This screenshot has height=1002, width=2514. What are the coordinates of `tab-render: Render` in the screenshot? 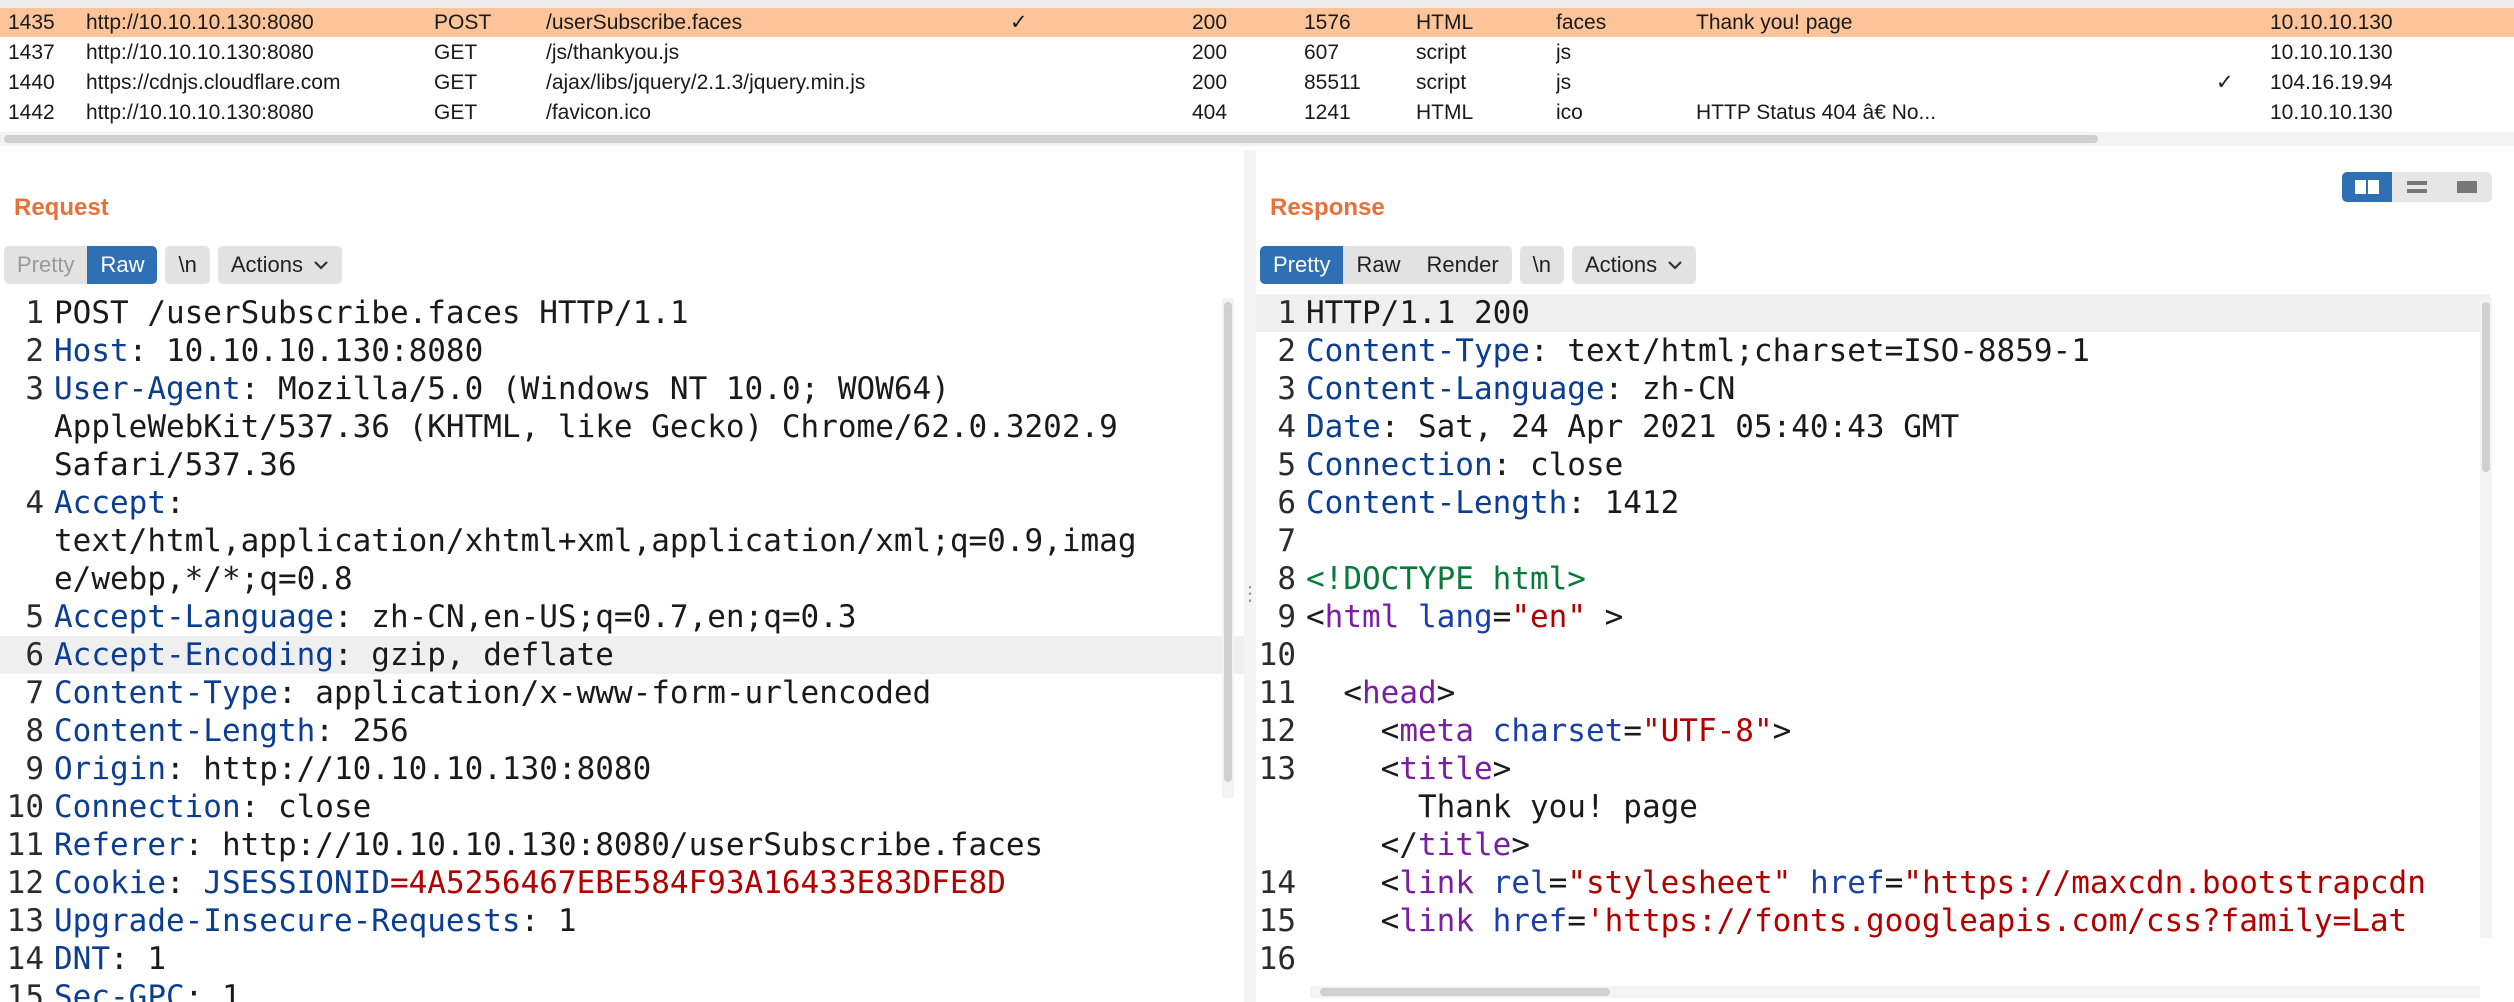 It's located at (1462, 265).